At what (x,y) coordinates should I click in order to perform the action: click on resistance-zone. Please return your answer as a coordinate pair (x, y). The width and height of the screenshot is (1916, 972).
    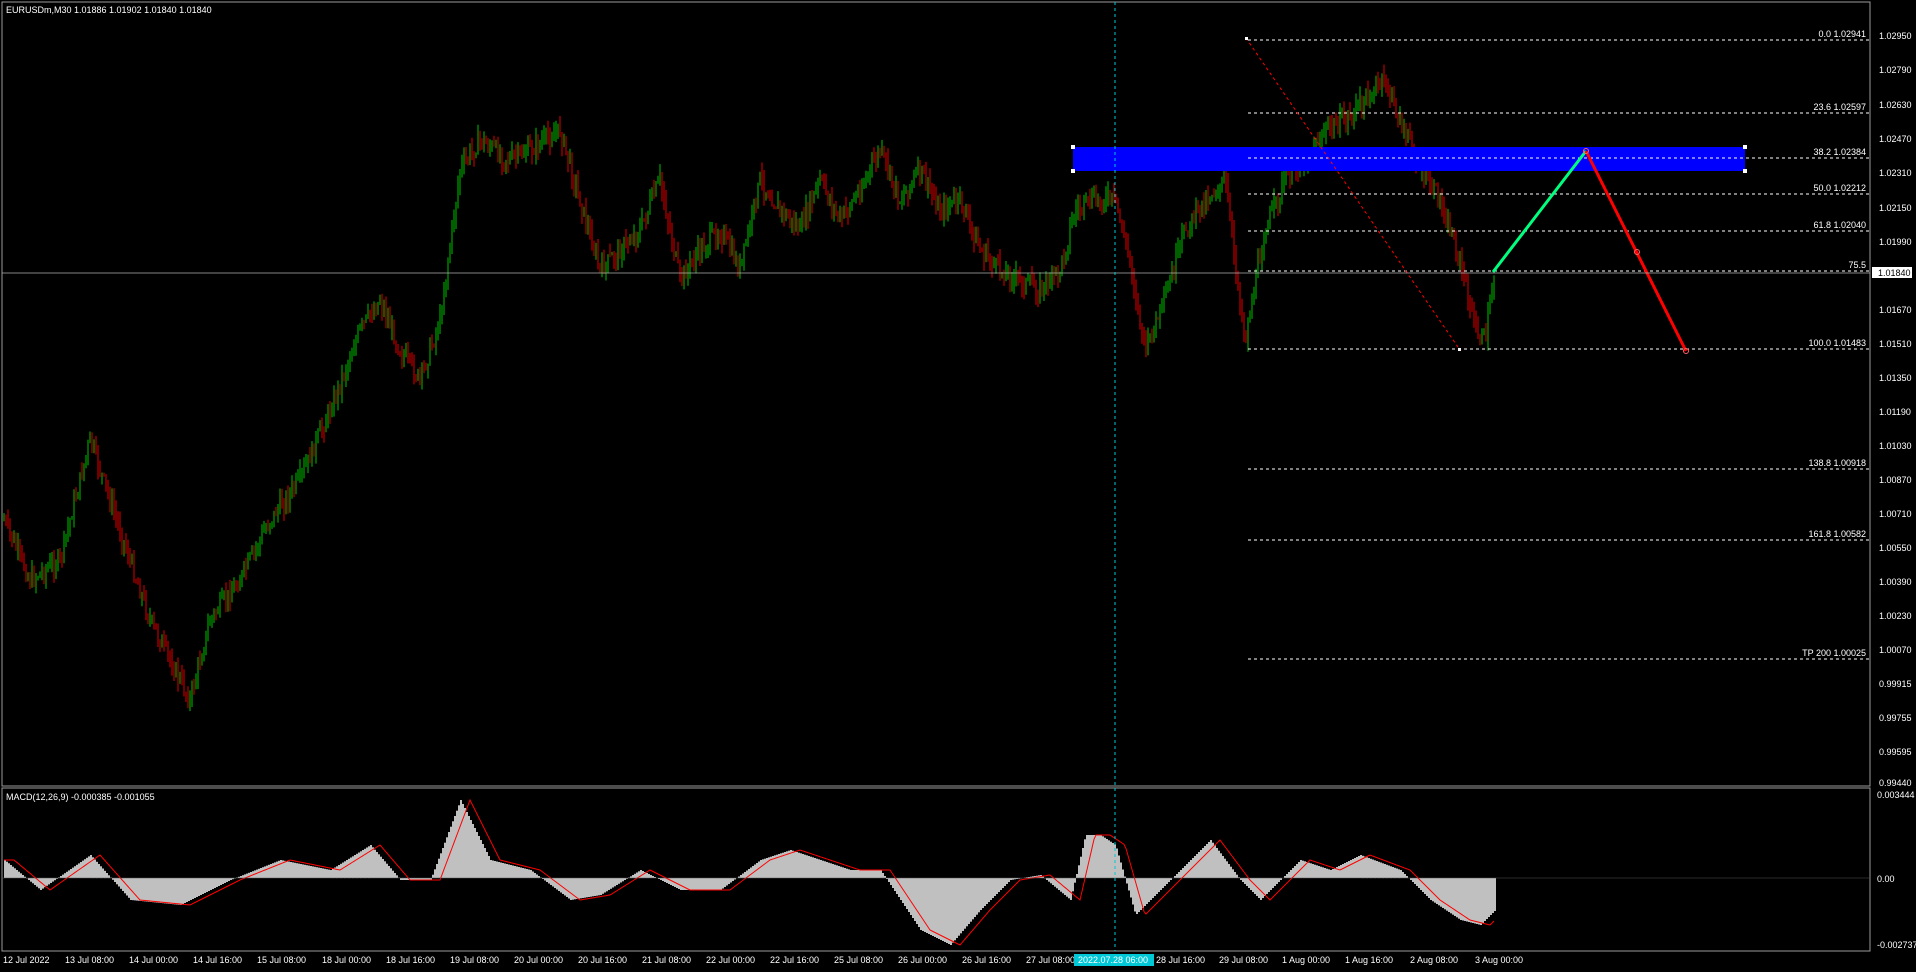
    Looking at the image, I should click on (1409, 159).